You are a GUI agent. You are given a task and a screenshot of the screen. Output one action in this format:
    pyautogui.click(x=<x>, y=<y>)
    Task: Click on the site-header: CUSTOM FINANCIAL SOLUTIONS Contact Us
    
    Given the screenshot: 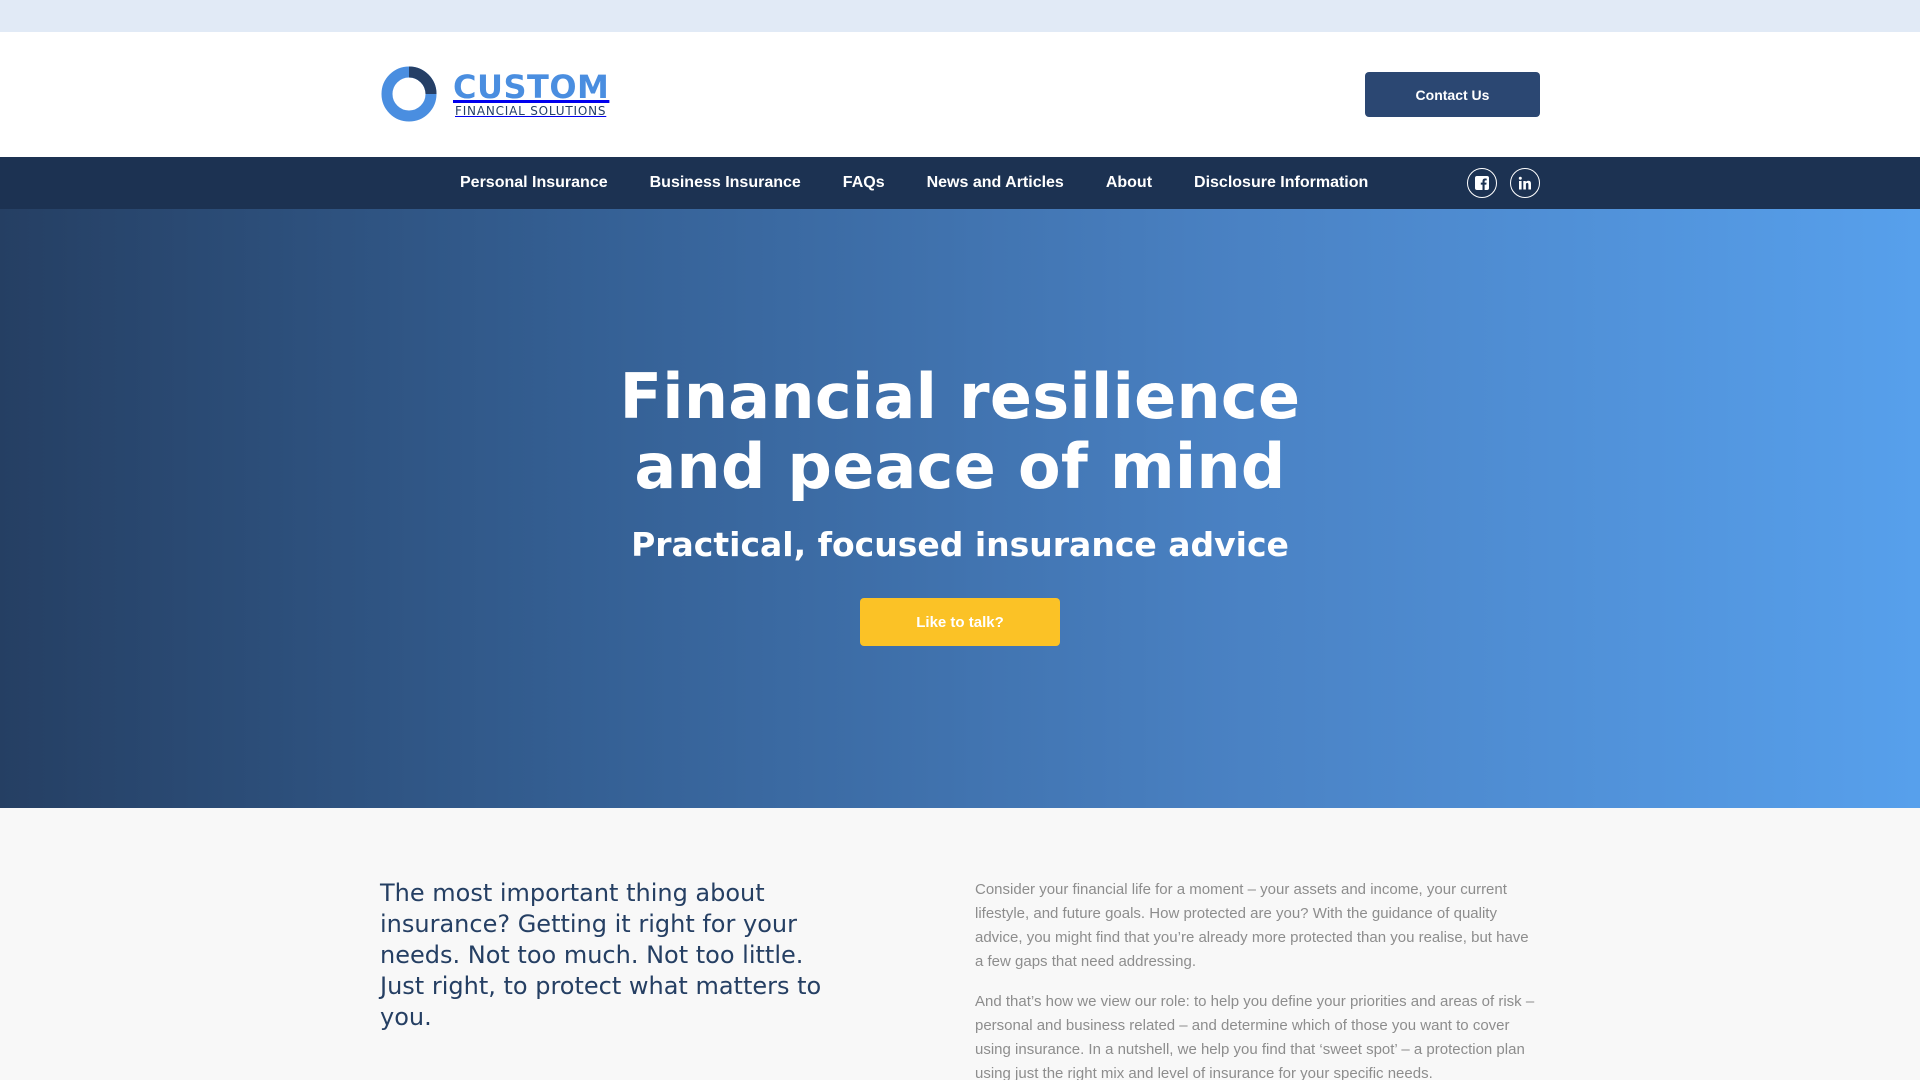 What is the action you would take?
    pyautogui.click(x=960, y=94)
    